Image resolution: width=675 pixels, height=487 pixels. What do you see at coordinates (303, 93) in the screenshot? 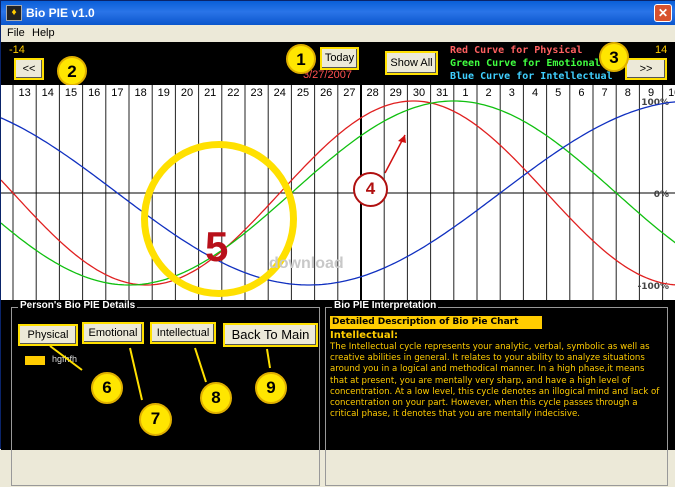
I see `x-tick-label: 25` at bounding box center [303, 93].